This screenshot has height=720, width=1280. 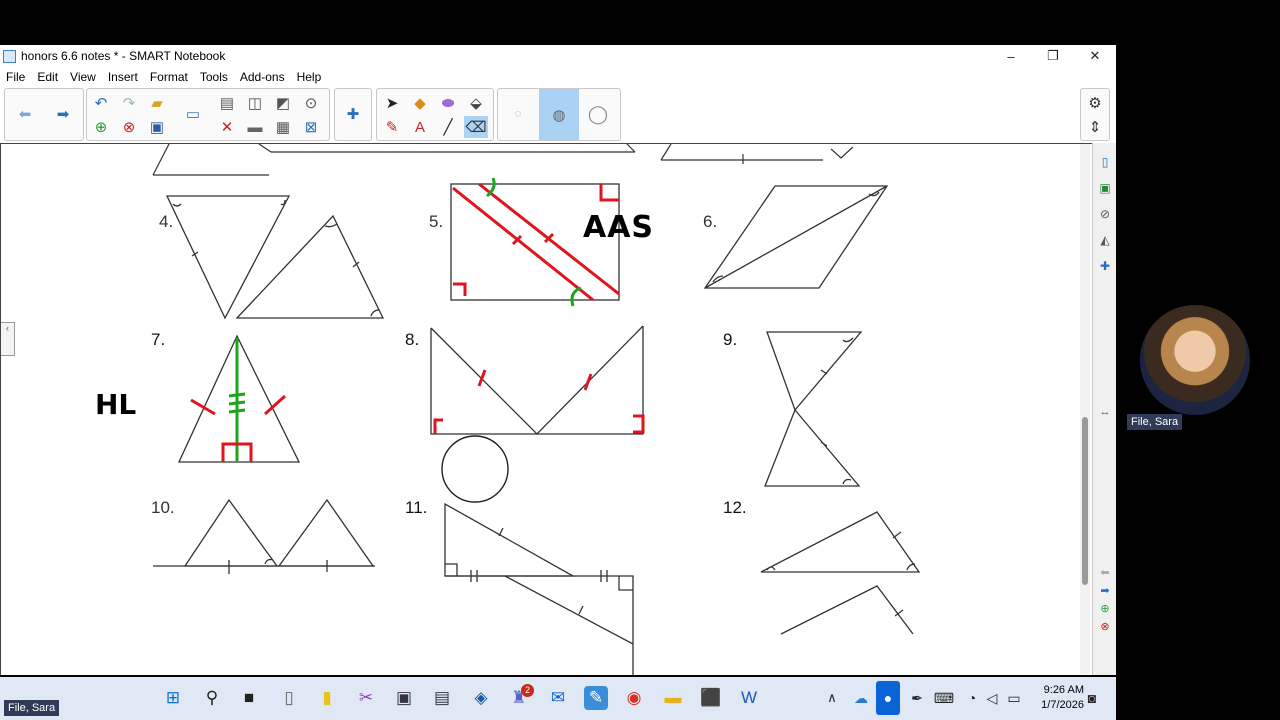 I want to click on chevron-up-icon: ∧, so click(x=832, y=698).